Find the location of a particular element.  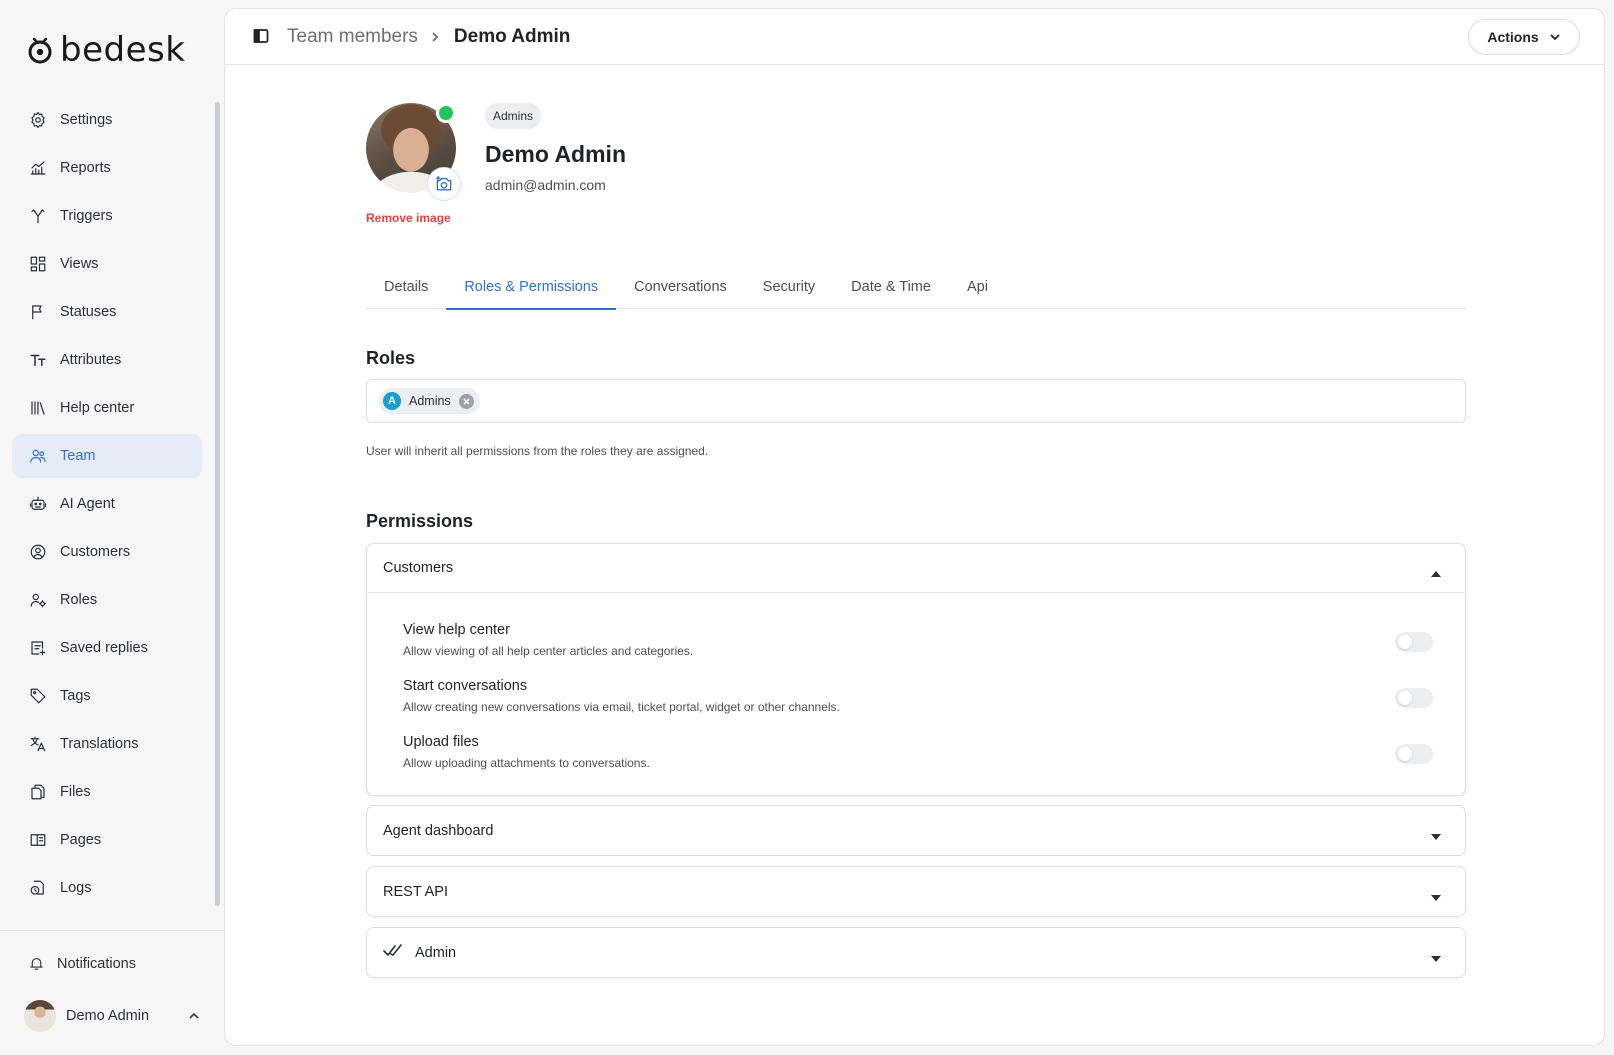

camera-plus-icon is located at coordinates (443, 183).